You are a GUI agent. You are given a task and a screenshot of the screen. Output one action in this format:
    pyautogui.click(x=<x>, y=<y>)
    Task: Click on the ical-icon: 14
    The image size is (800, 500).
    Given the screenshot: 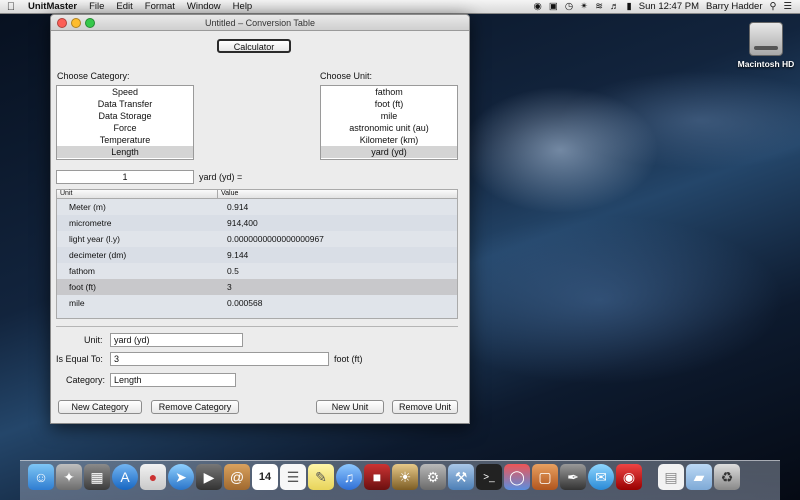 What is the action you would take?
    pyautogui.click(x=265, y=477)
    